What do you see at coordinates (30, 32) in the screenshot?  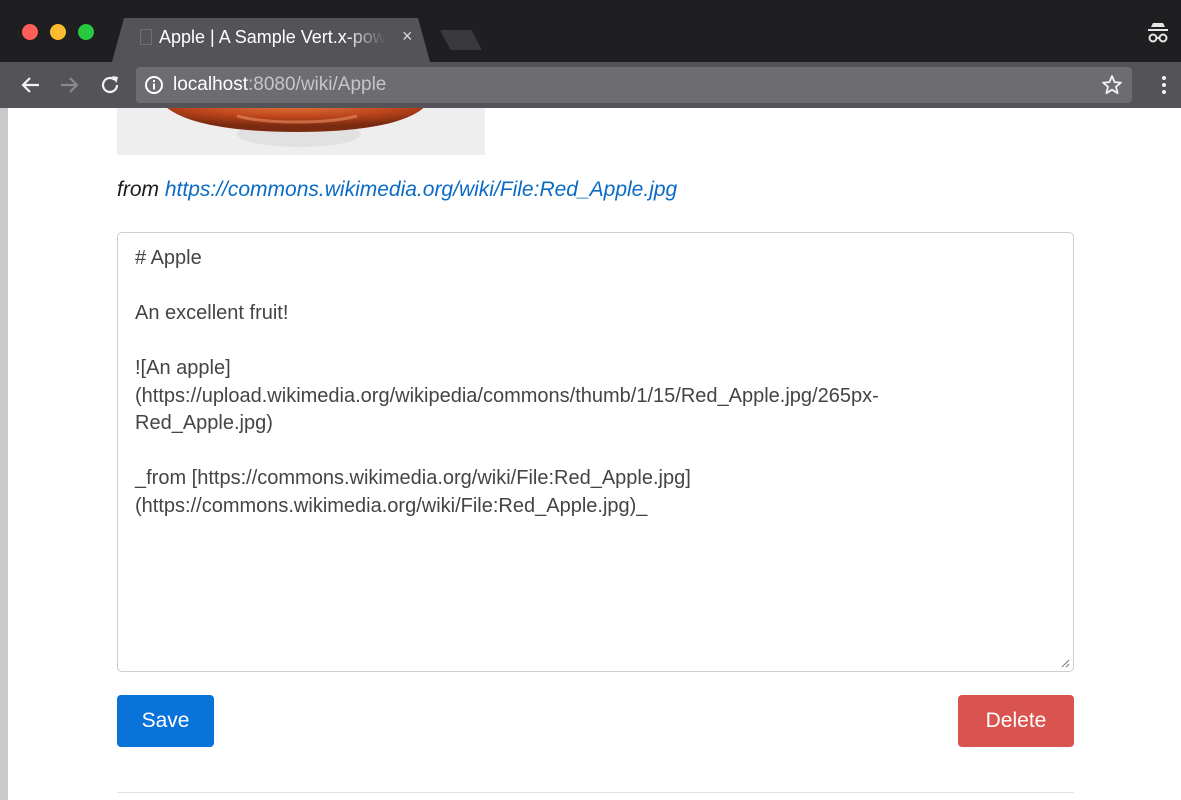 I see `close-window-button` at bounding box center [30, 32].